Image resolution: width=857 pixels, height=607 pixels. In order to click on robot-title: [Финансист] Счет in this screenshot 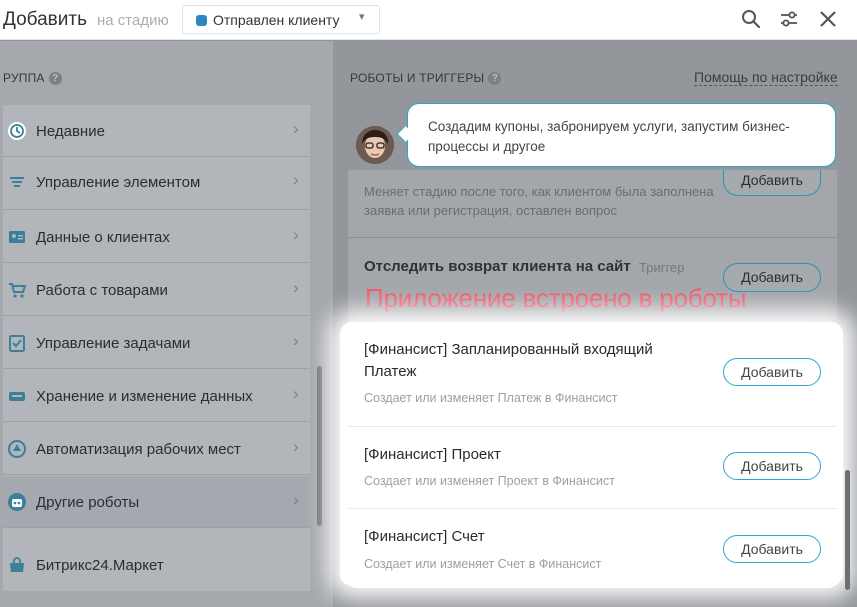, I will do `click(424, 536)`.